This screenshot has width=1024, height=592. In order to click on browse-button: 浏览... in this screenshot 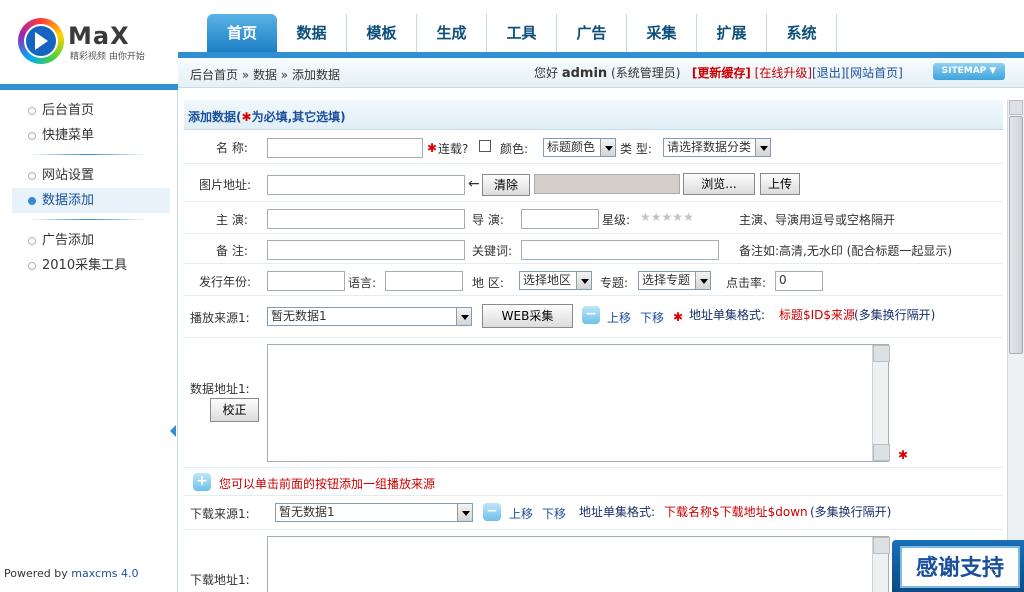, I will do `click(719, 184)`.